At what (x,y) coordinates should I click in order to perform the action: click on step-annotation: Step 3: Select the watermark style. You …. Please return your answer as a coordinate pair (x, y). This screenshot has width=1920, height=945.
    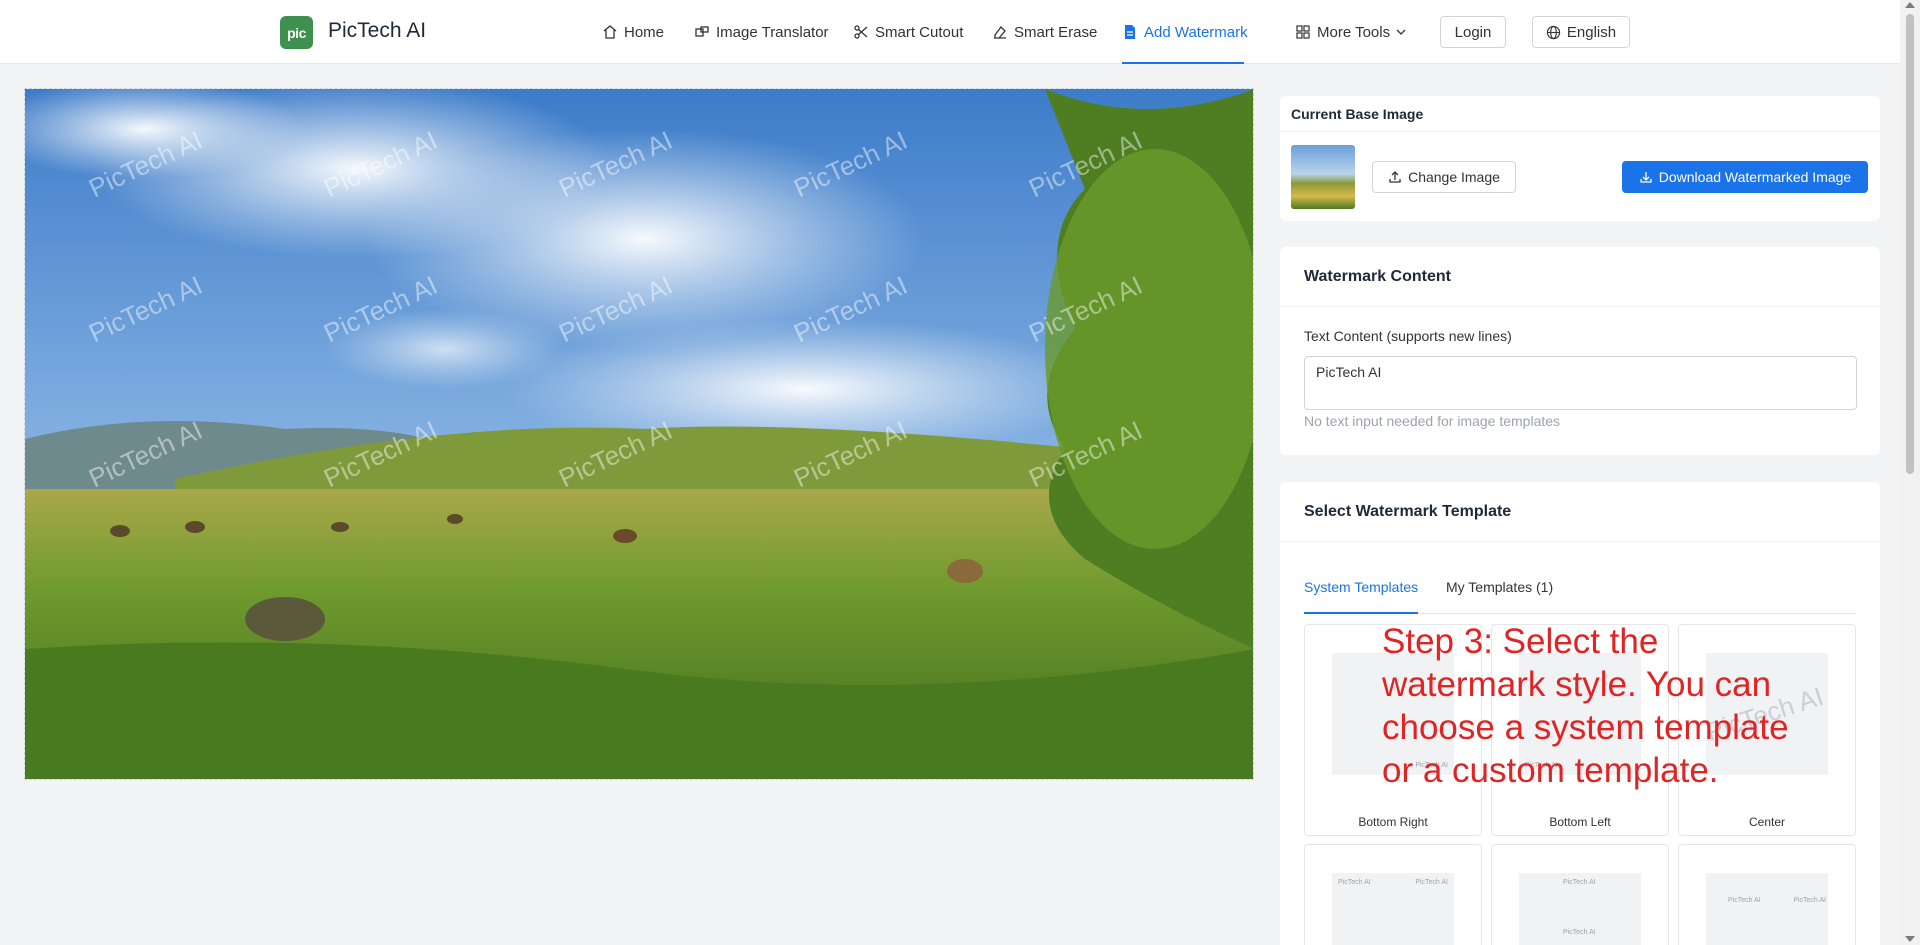
    Looking at the image, I should click on (1585, 706).